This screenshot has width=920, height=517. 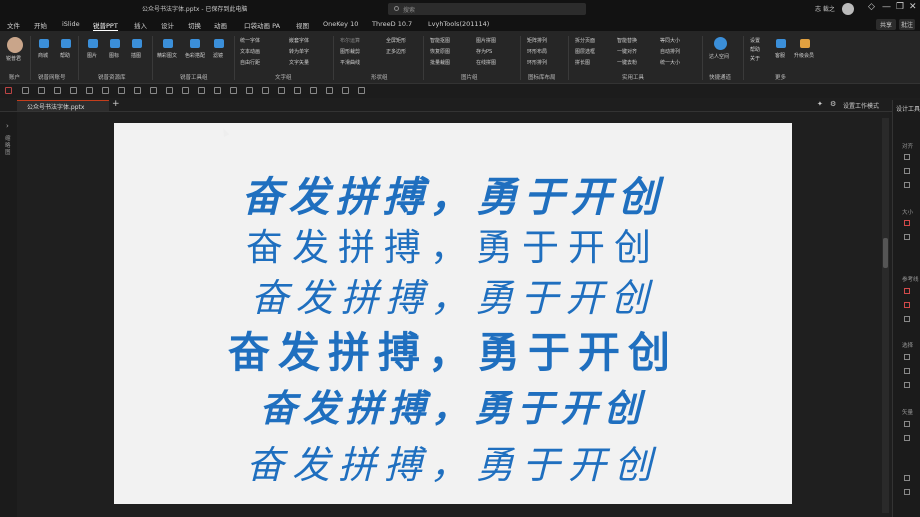 What do you see at coordinates (7, 126) in the screenshot?
I see `chevron-right-icon: ›` at bounding box center [7, 126].